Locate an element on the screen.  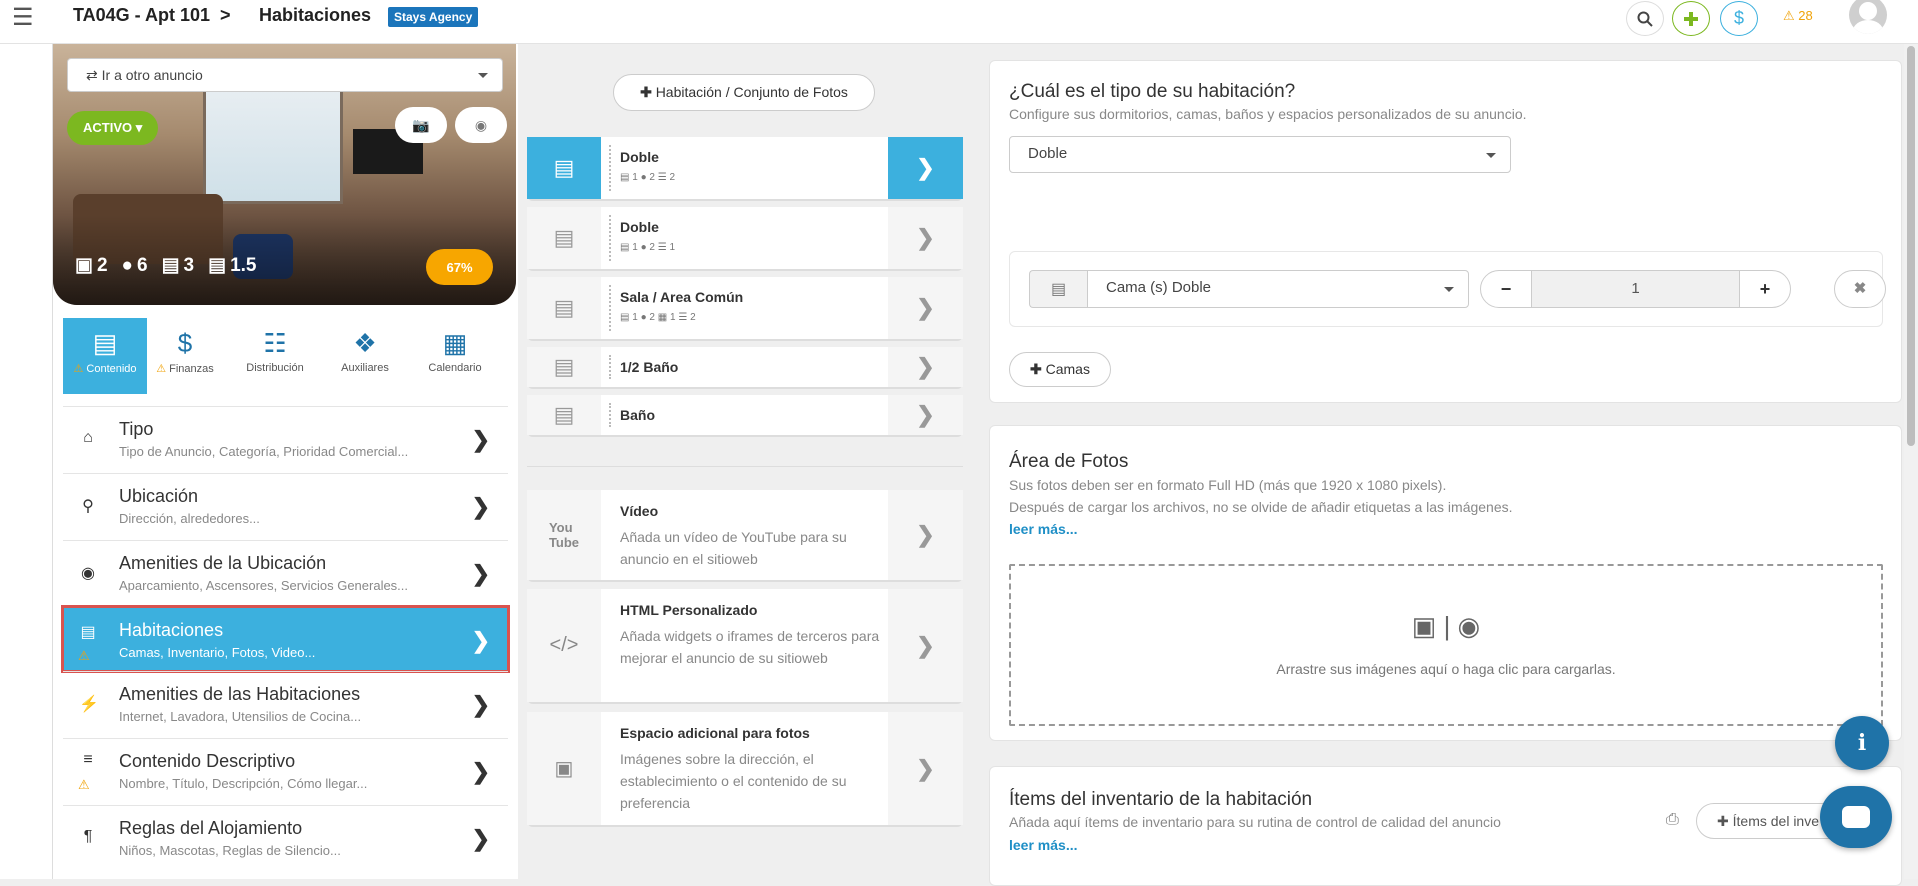
print-icon: ⎙ is located at coordinates (1672, 820).